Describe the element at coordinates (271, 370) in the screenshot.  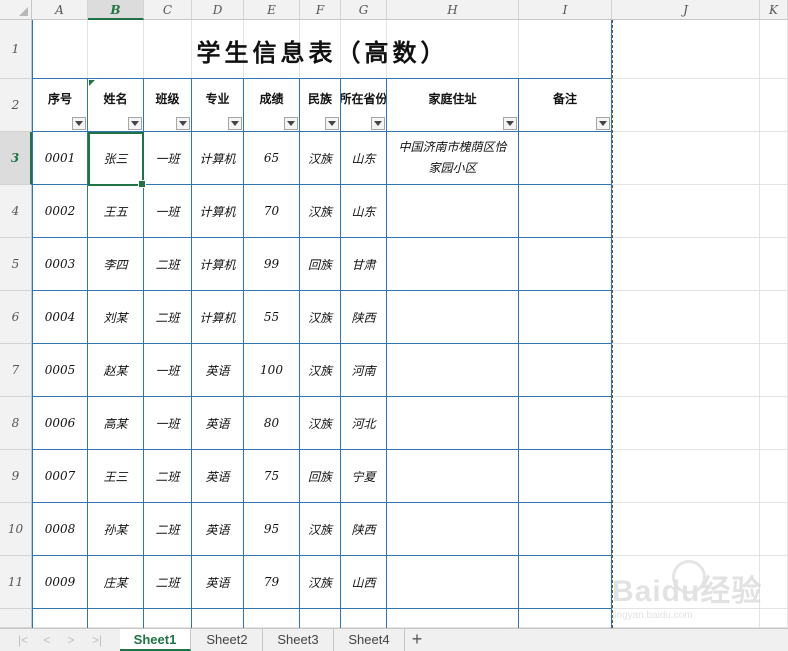
I see `cell-score: 100` at that location.